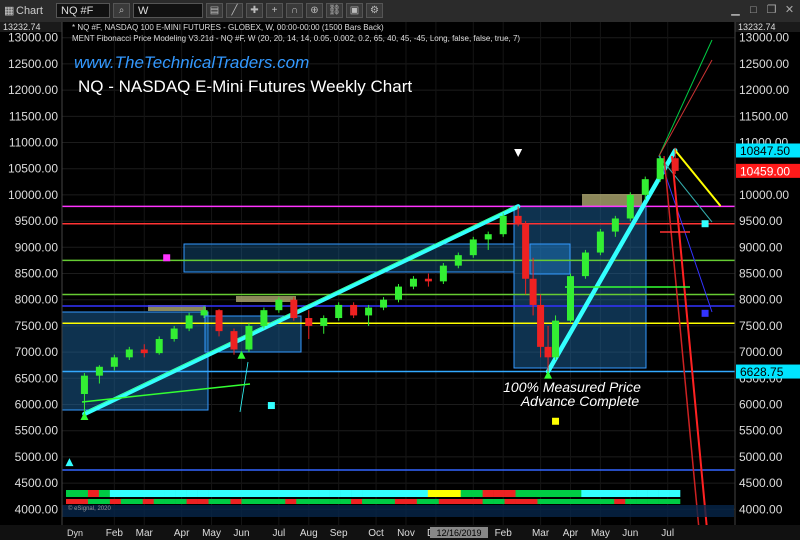 The height and width of the screenshot is (540, 800). I want to click on zoom-icon: ⊕, so click(314, 10).